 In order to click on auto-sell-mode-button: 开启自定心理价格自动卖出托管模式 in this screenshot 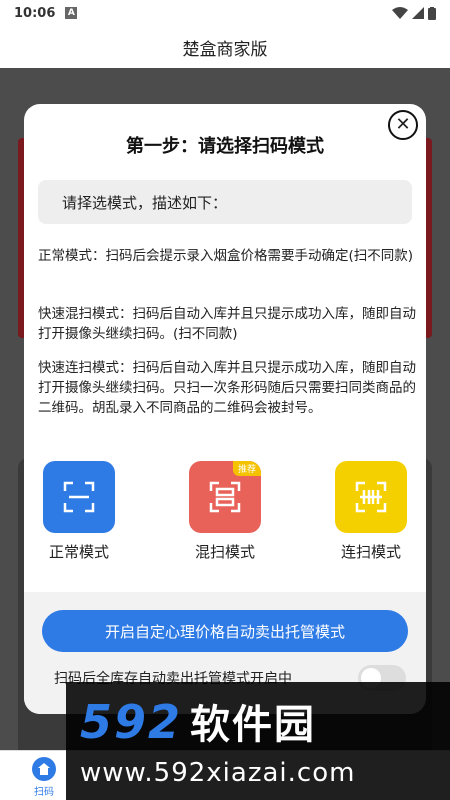, I will do `click(225, 631)`.